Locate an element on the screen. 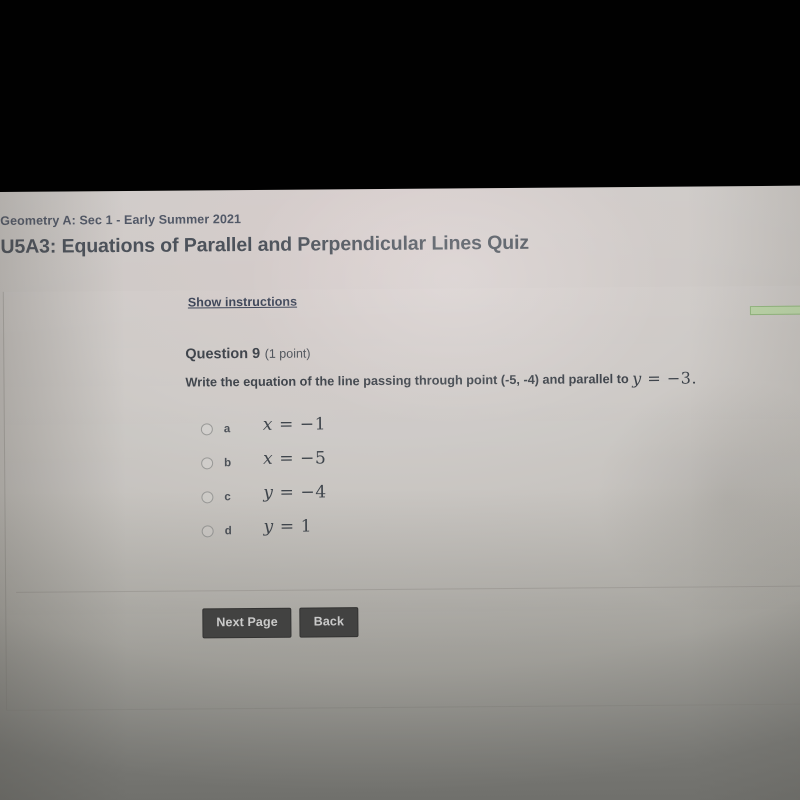  question-points: (1 point) is located at coordinates (287, 353).